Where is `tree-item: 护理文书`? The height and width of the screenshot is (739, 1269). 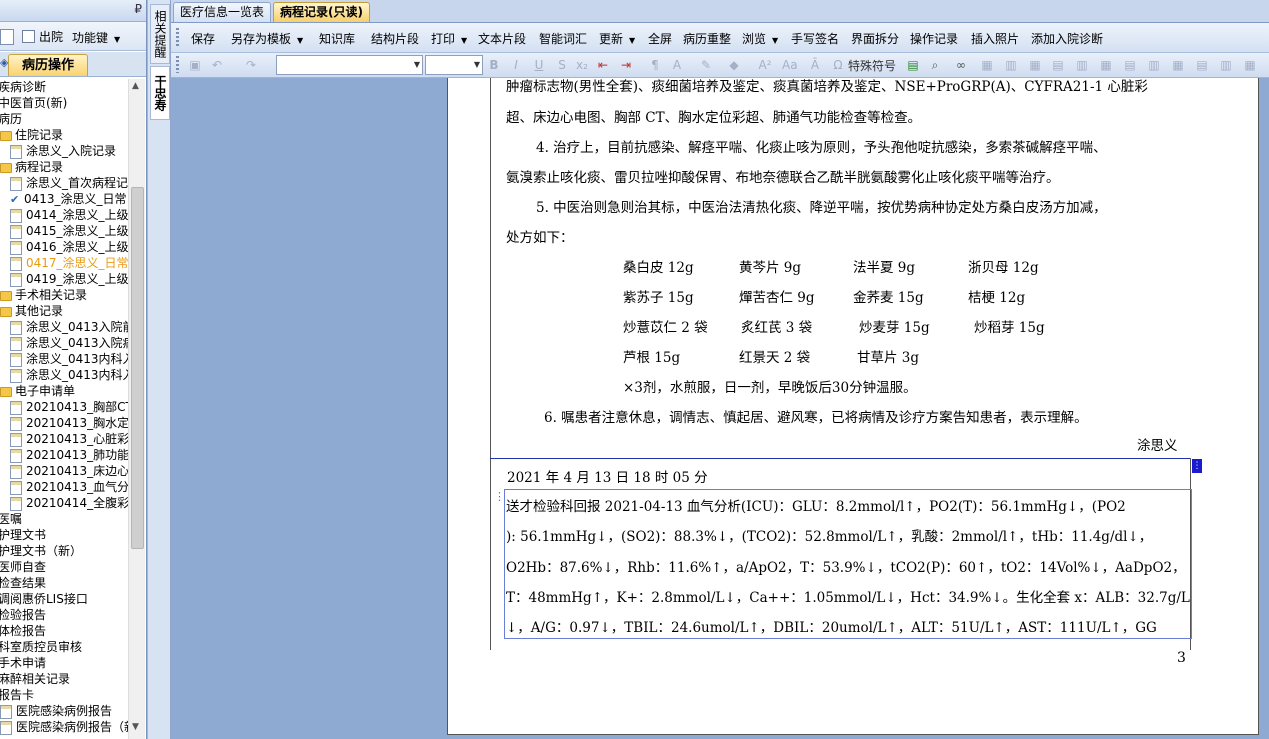
tree-item: 护理文书 is located at coordinates (23, 535).